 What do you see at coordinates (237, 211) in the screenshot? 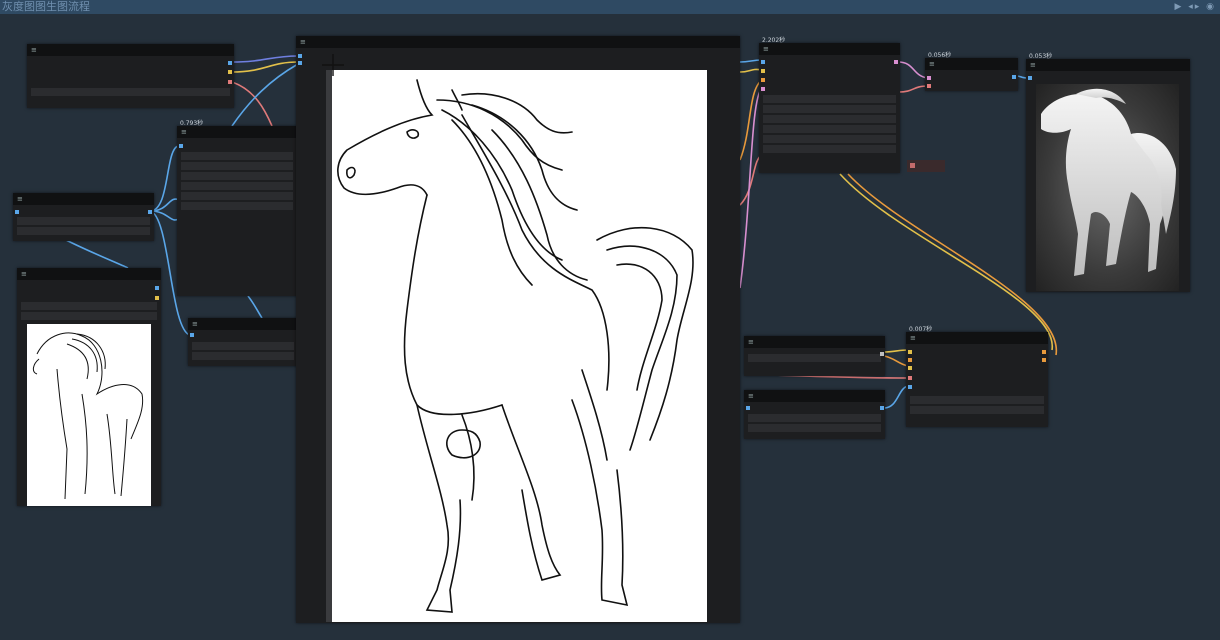
I see `preprocess-node: ≡` at bounding box center [237, 211].